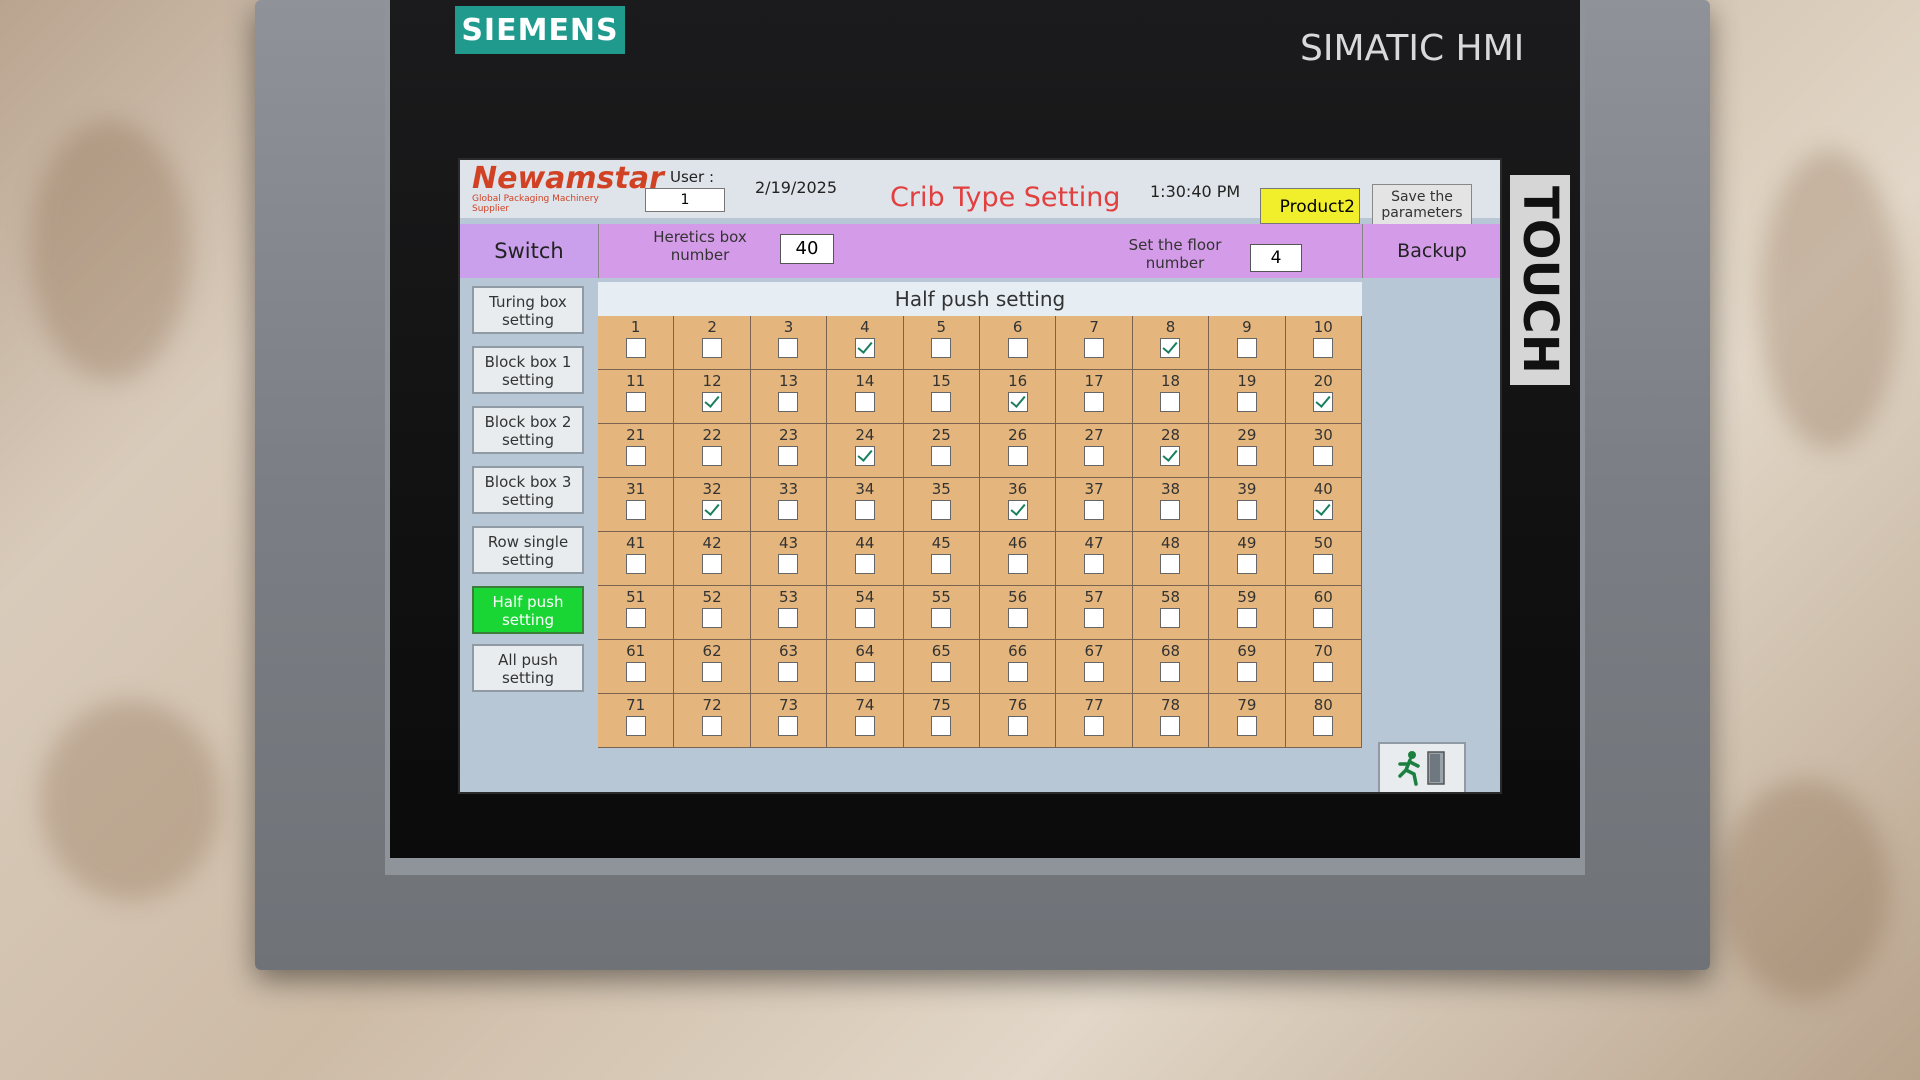 The height and width of the screenshot is (1080, 1920). Describe the element at coordinates (1431, 251) in the screenshot. I see `backup-tab: Backup` at that location.